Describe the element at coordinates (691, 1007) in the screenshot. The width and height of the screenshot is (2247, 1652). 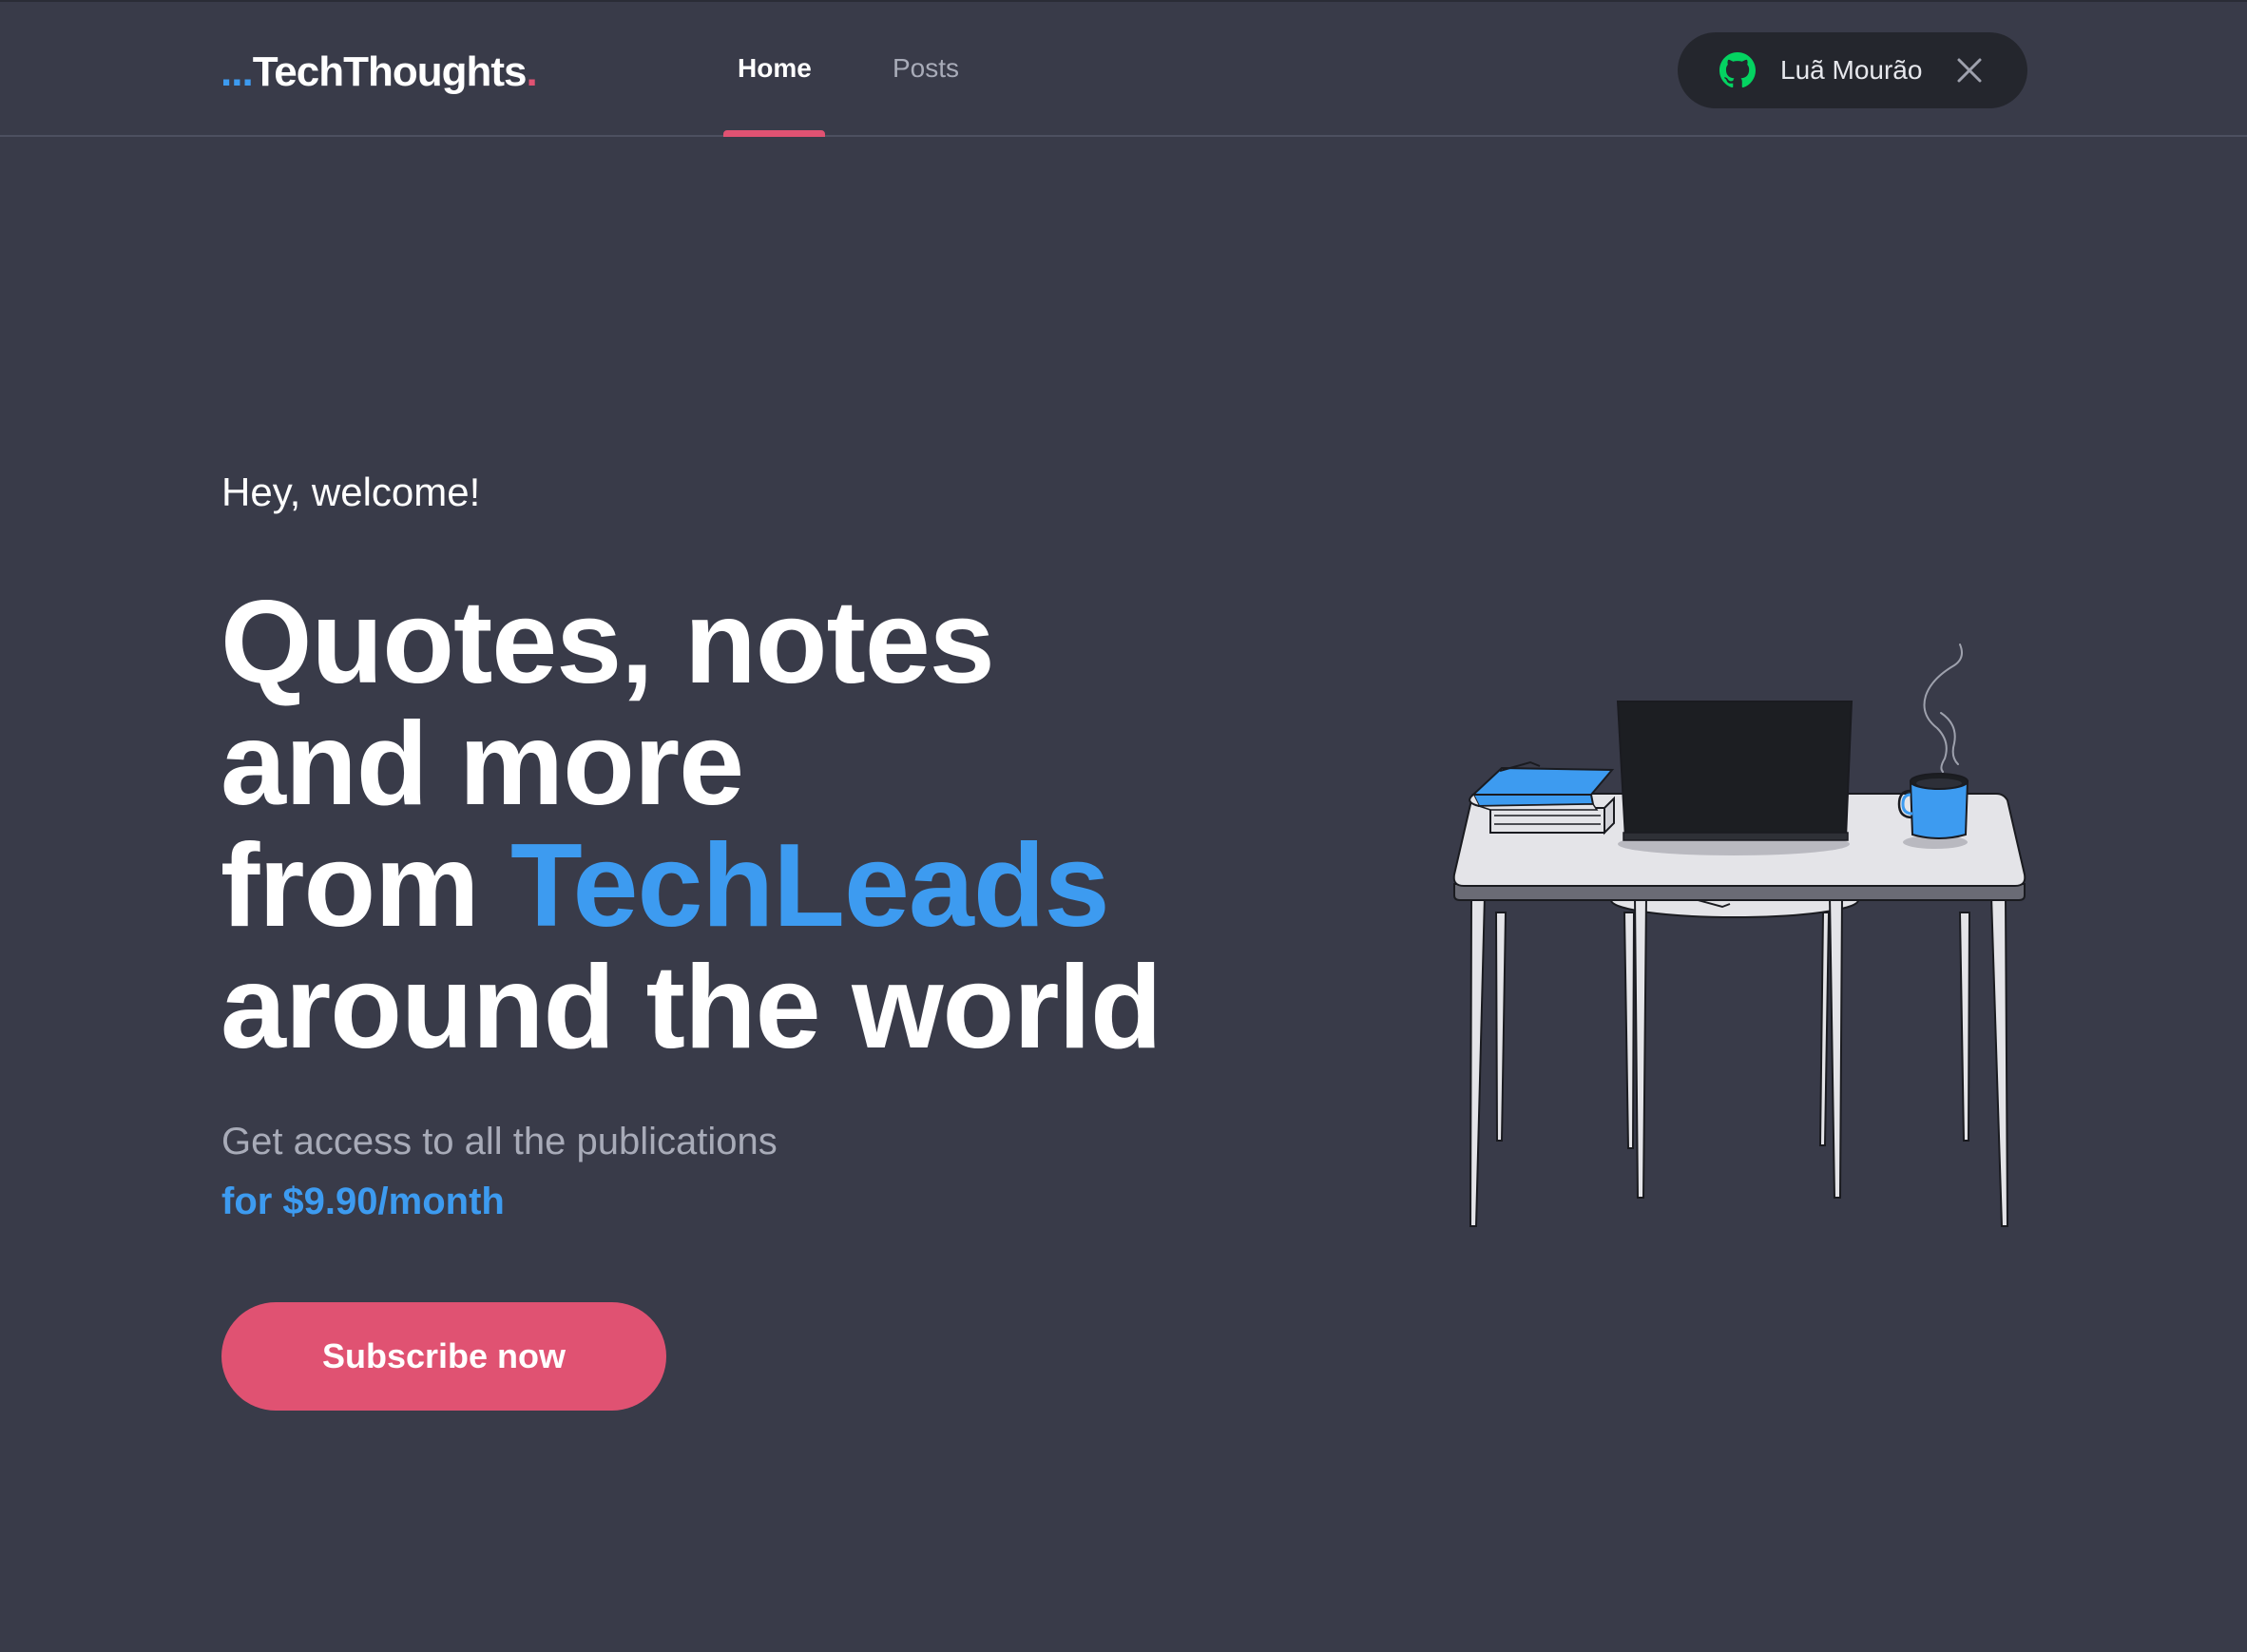
I see `headline-line-4: around the world` at that location.